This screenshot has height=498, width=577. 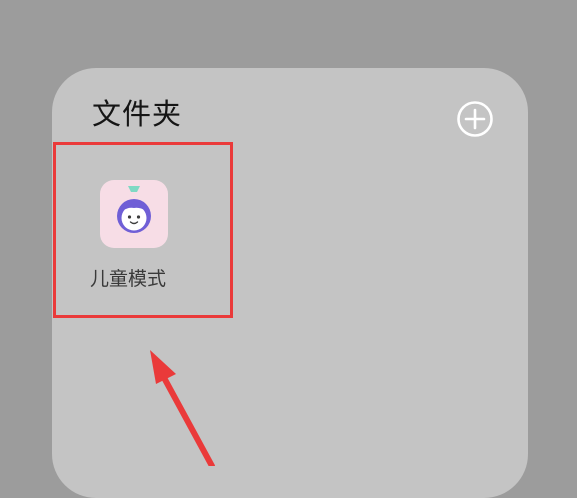 I want to click on kids-mode-icon, so click(x=134, y=214).